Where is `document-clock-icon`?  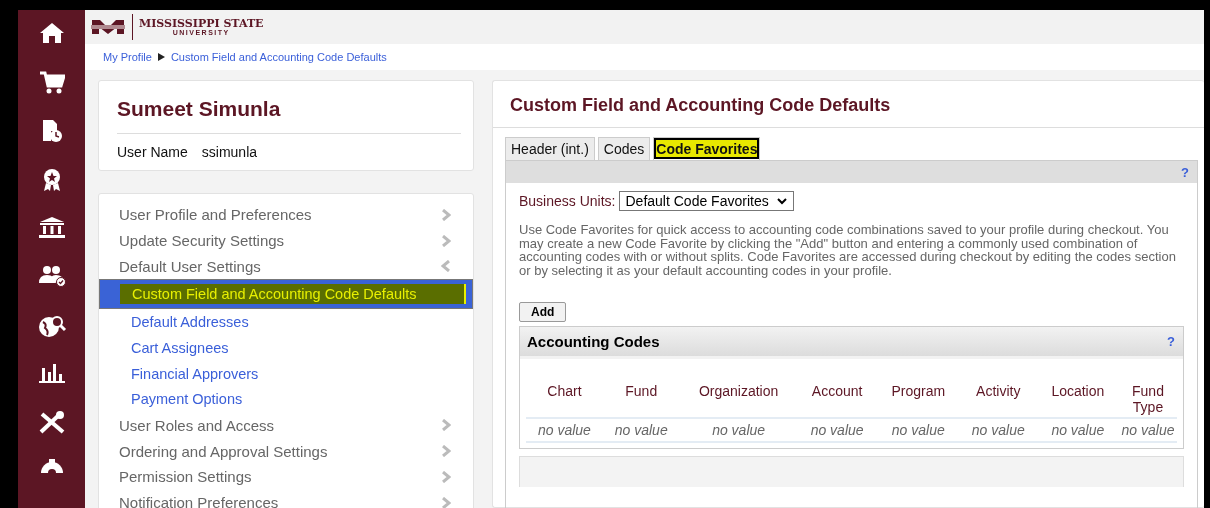 document-clock-icon is located at coordinates (51, 131).